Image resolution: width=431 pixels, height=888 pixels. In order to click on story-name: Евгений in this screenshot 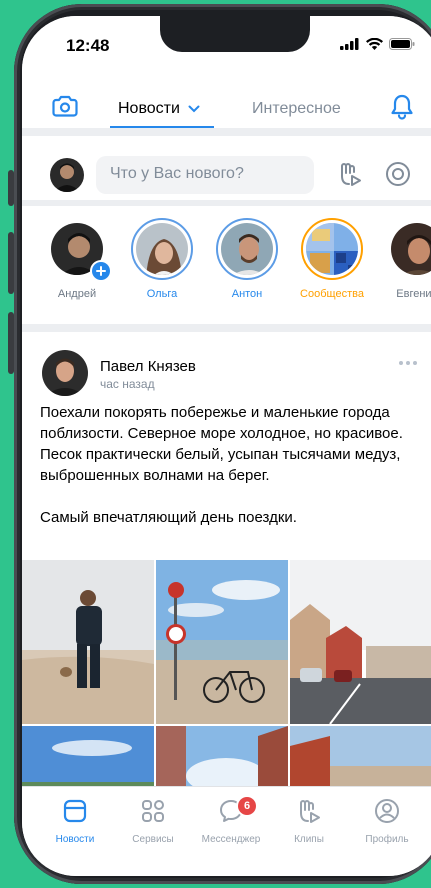, I will do `click(413, 294)`.